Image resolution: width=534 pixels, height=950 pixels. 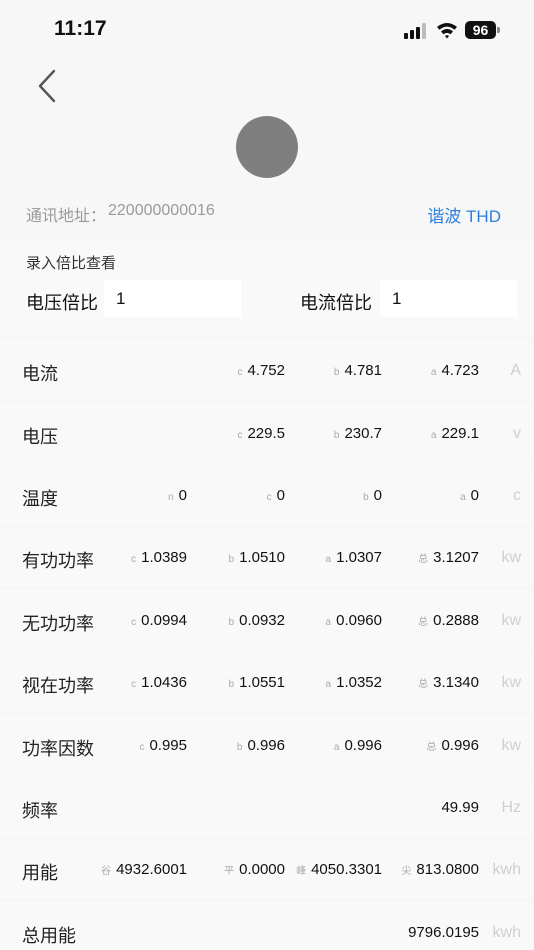 I want to click on unit-label: kwh, so click(x=506, y=932).